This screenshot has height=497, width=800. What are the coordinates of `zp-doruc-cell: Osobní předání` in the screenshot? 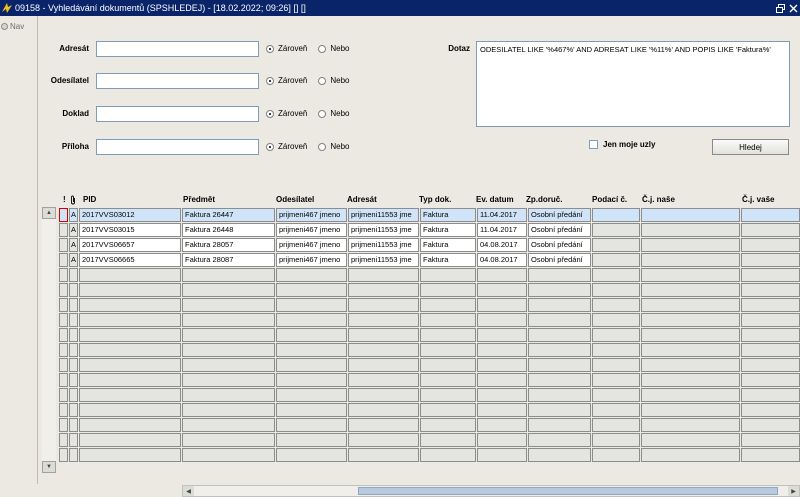 It's located at (559, 230).